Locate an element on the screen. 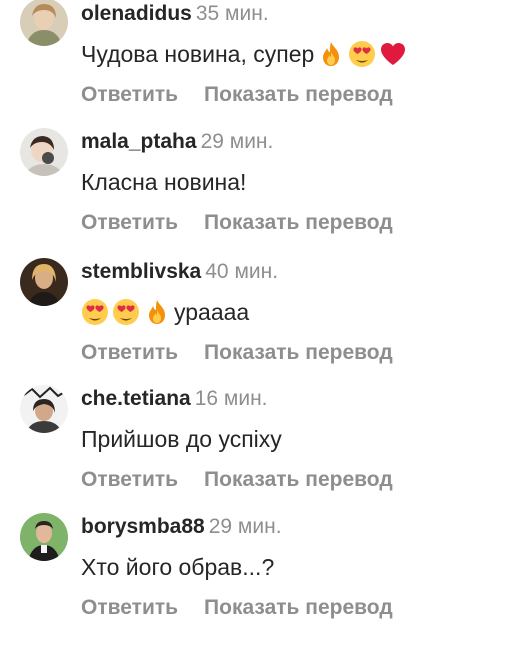 This screenshot has width=518, height=645. comment-text-content: Хто його обрав...? is located at coordinates (178, 567).